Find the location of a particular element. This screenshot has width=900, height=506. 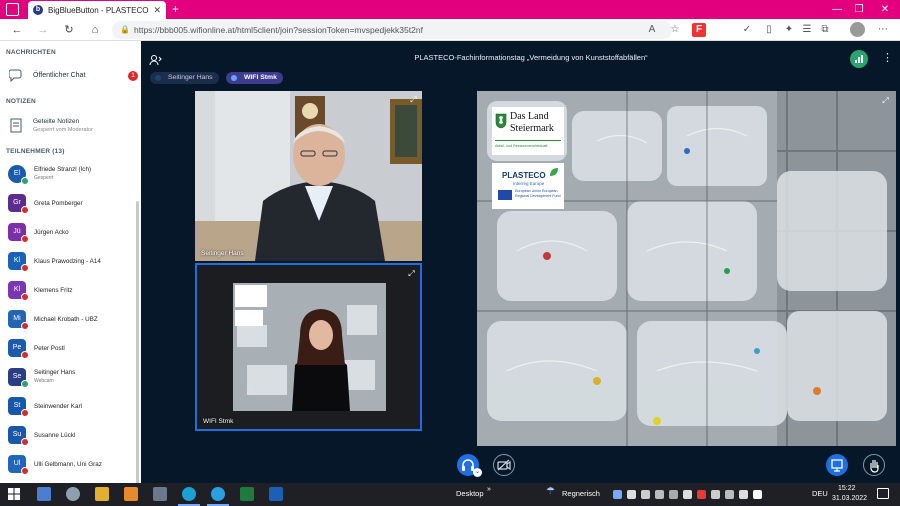

presentation-toggle-button is located at coordinates (837, 465).